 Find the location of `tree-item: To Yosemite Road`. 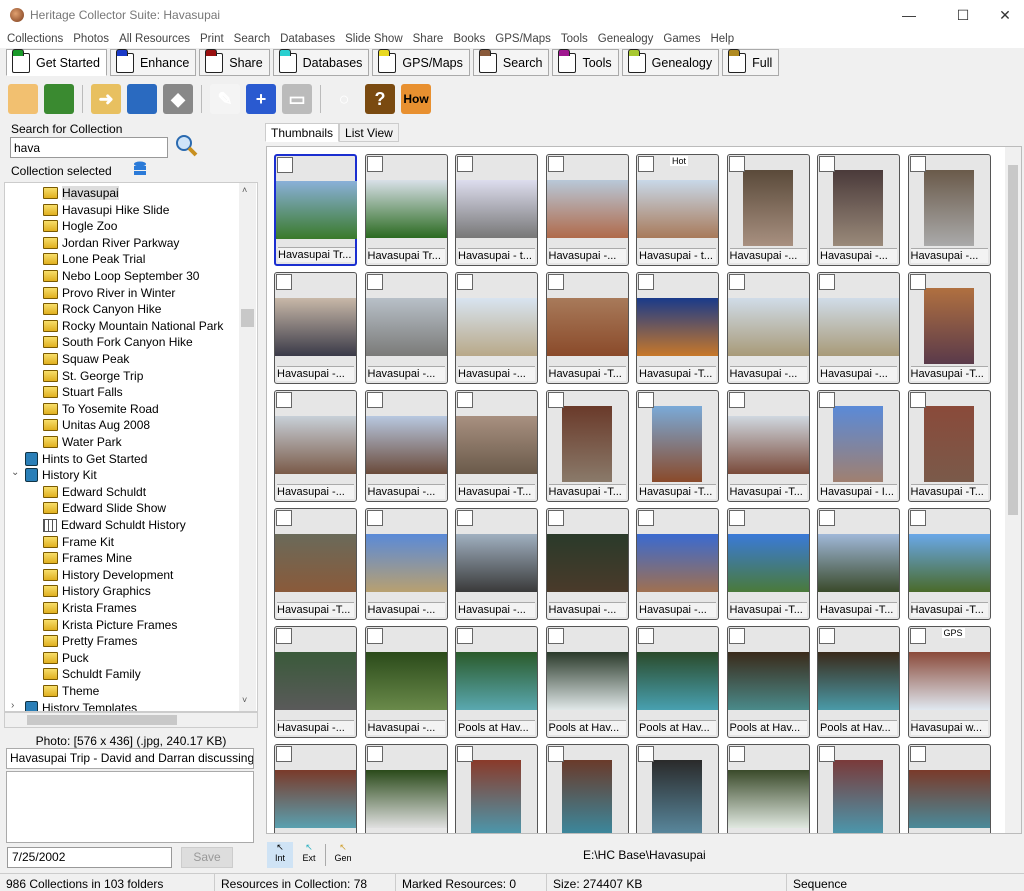

tree-item: To Yosemite Road is located at coordinates (101, 409).